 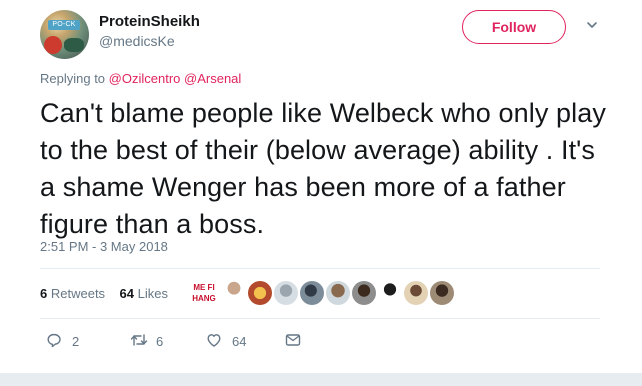 What do you see at coordinates (78, 293) in the screenshot?
I see `retweets-label: Retweets` at bounding box center [78, 293].